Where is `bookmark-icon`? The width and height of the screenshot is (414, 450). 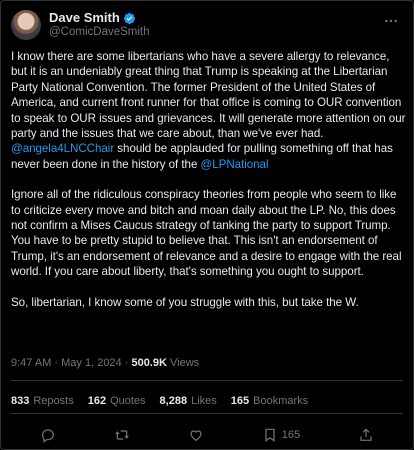
bookmark-icon is located at coordinates (270, 435).